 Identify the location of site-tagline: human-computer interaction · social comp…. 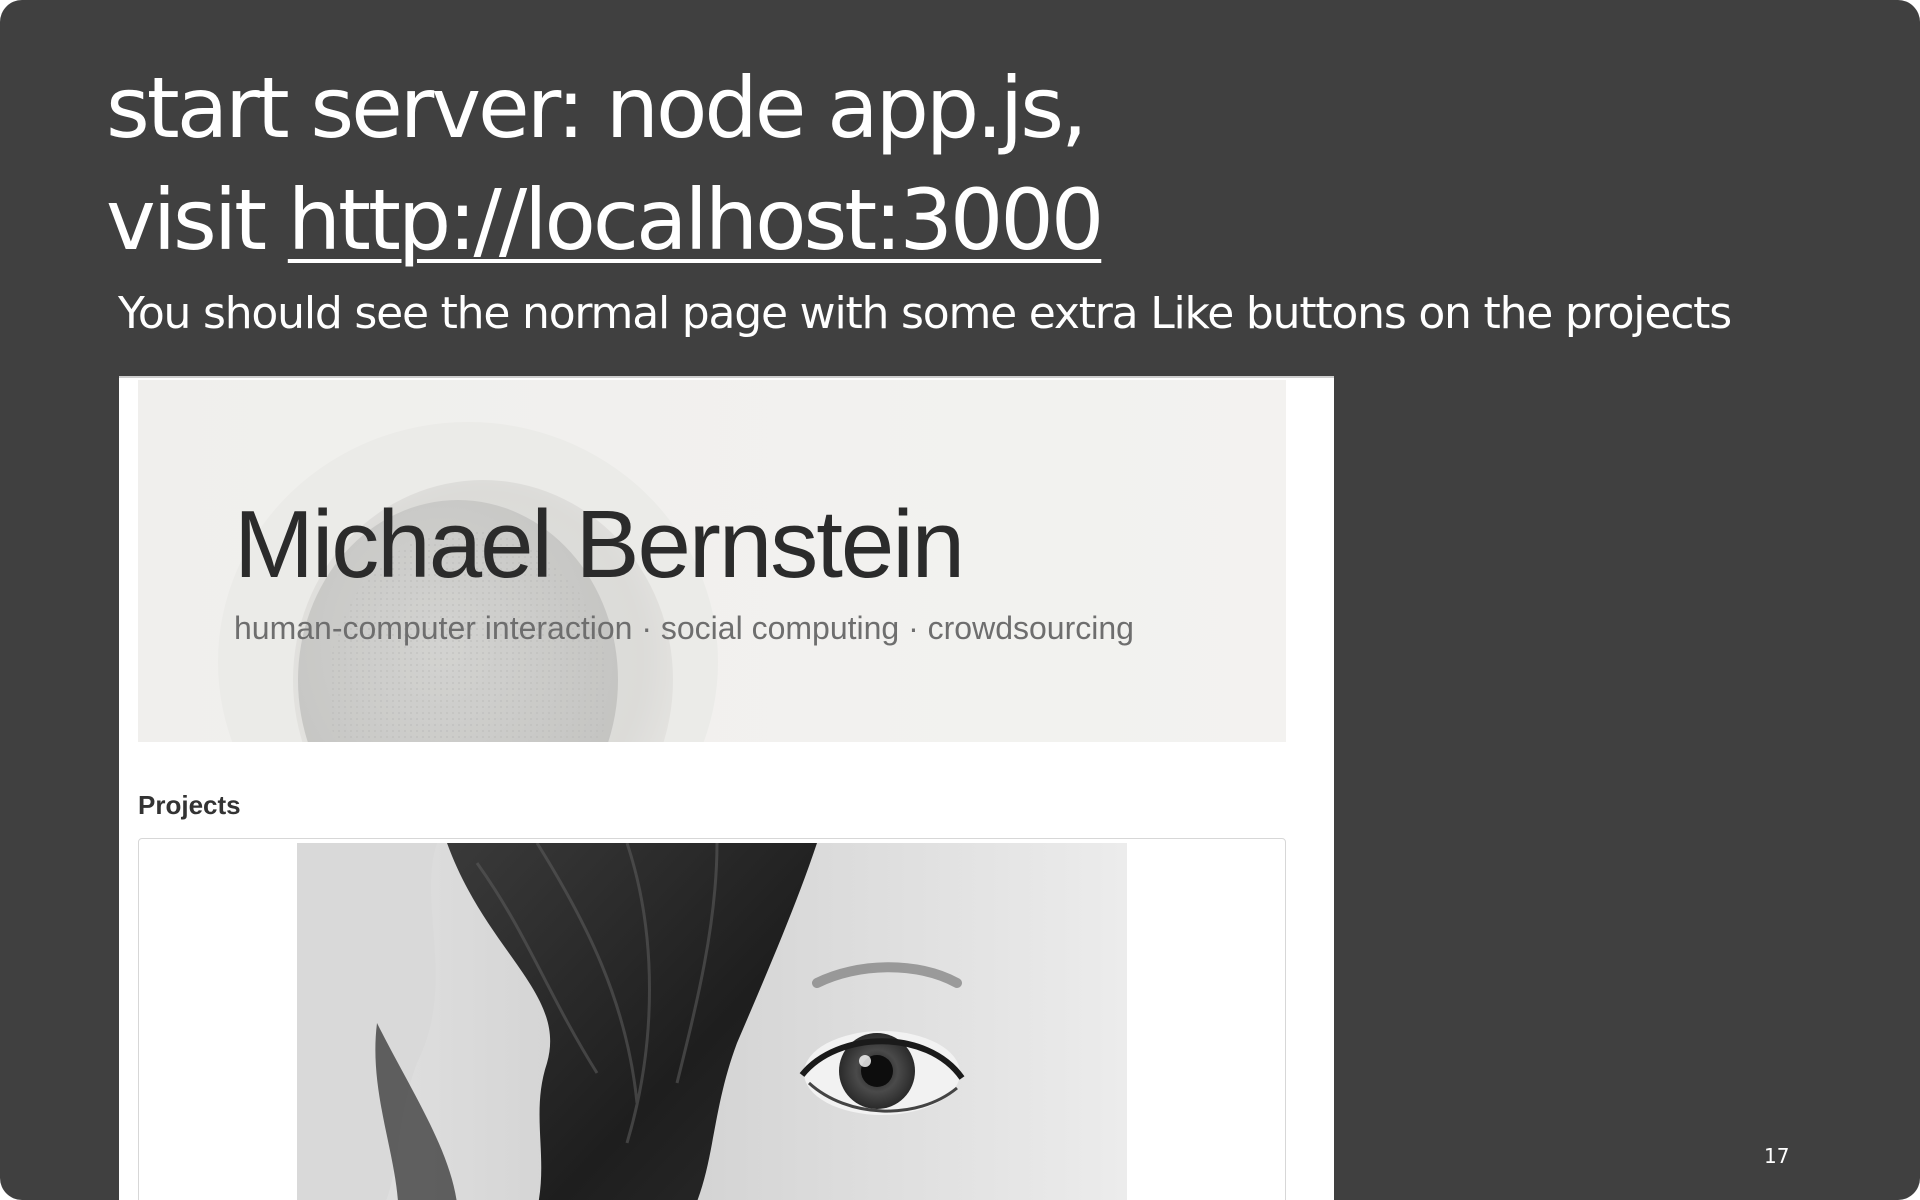
(684, 628).